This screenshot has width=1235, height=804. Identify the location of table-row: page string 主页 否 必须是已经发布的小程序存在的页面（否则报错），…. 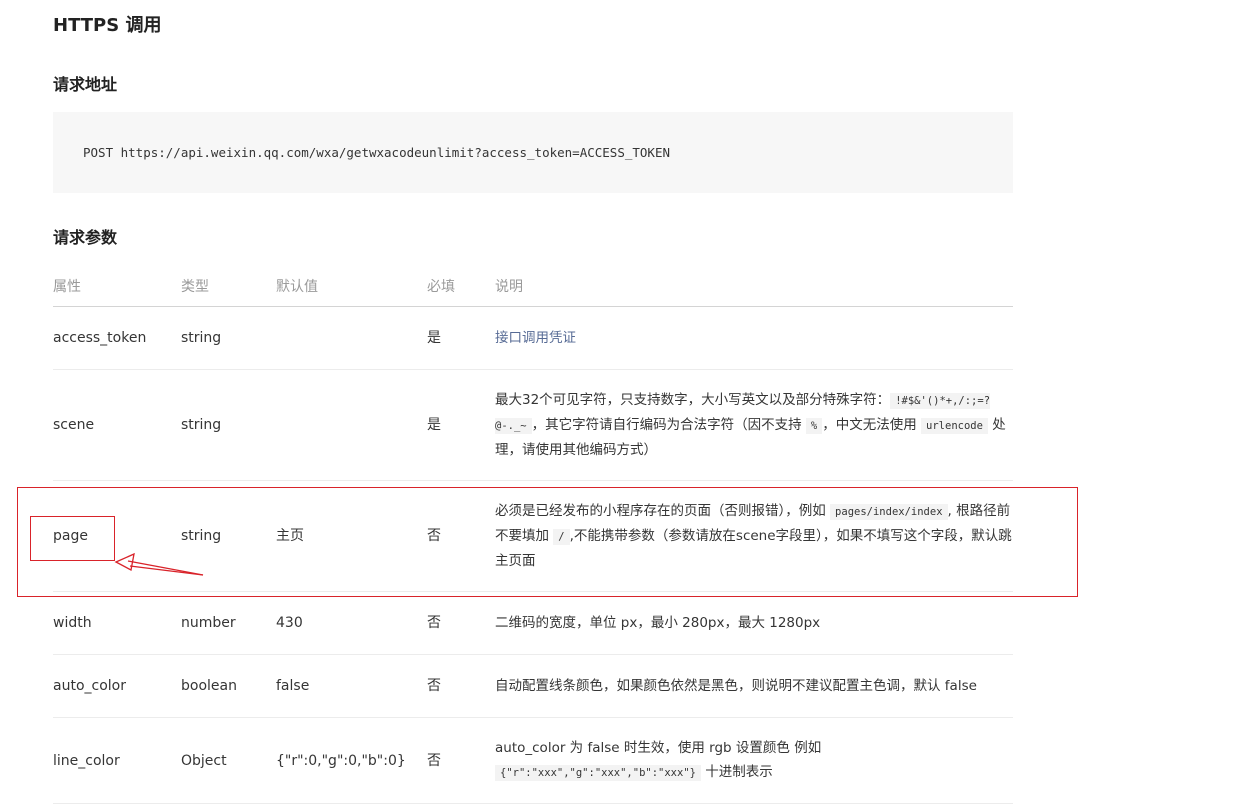
(533, 536).